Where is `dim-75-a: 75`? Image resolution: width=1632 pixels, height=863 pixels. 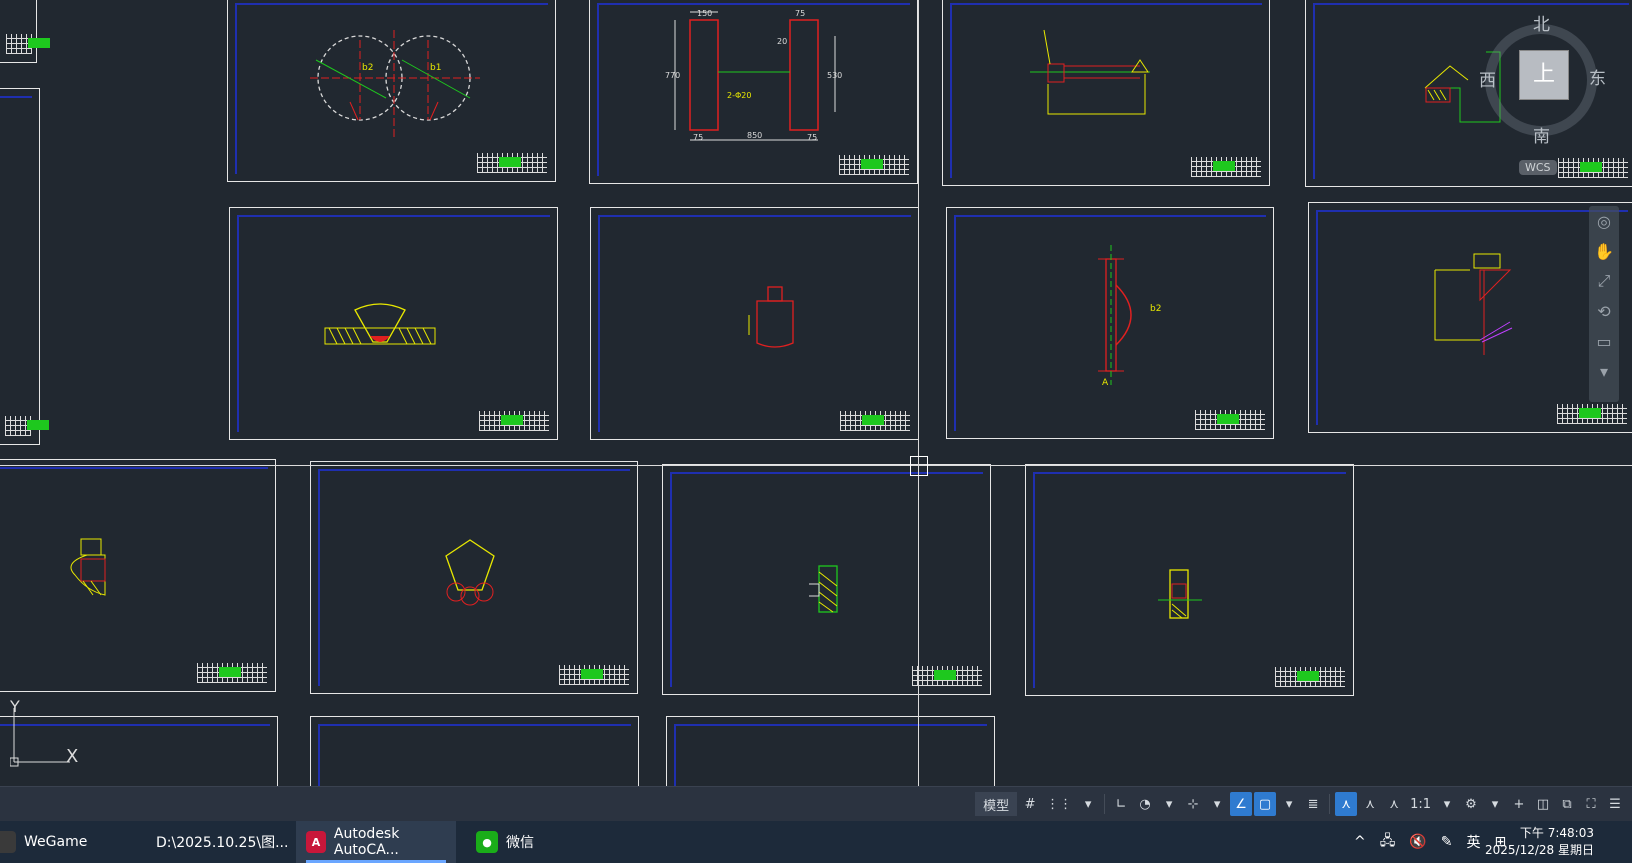 dim-75-a: 75 is located at coordinates (698, 137).